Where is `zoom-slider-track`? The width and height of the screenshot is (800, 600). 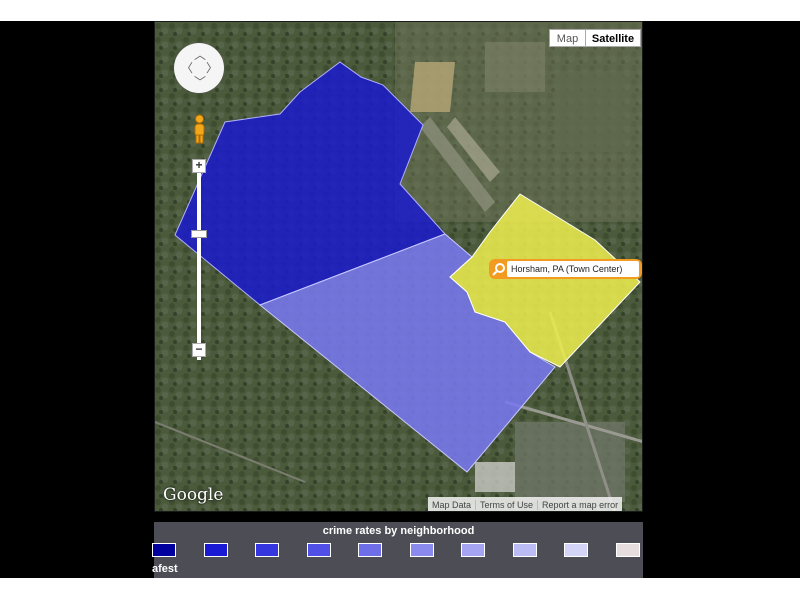 zoom-slider-track is located at coordinates (199, 266).